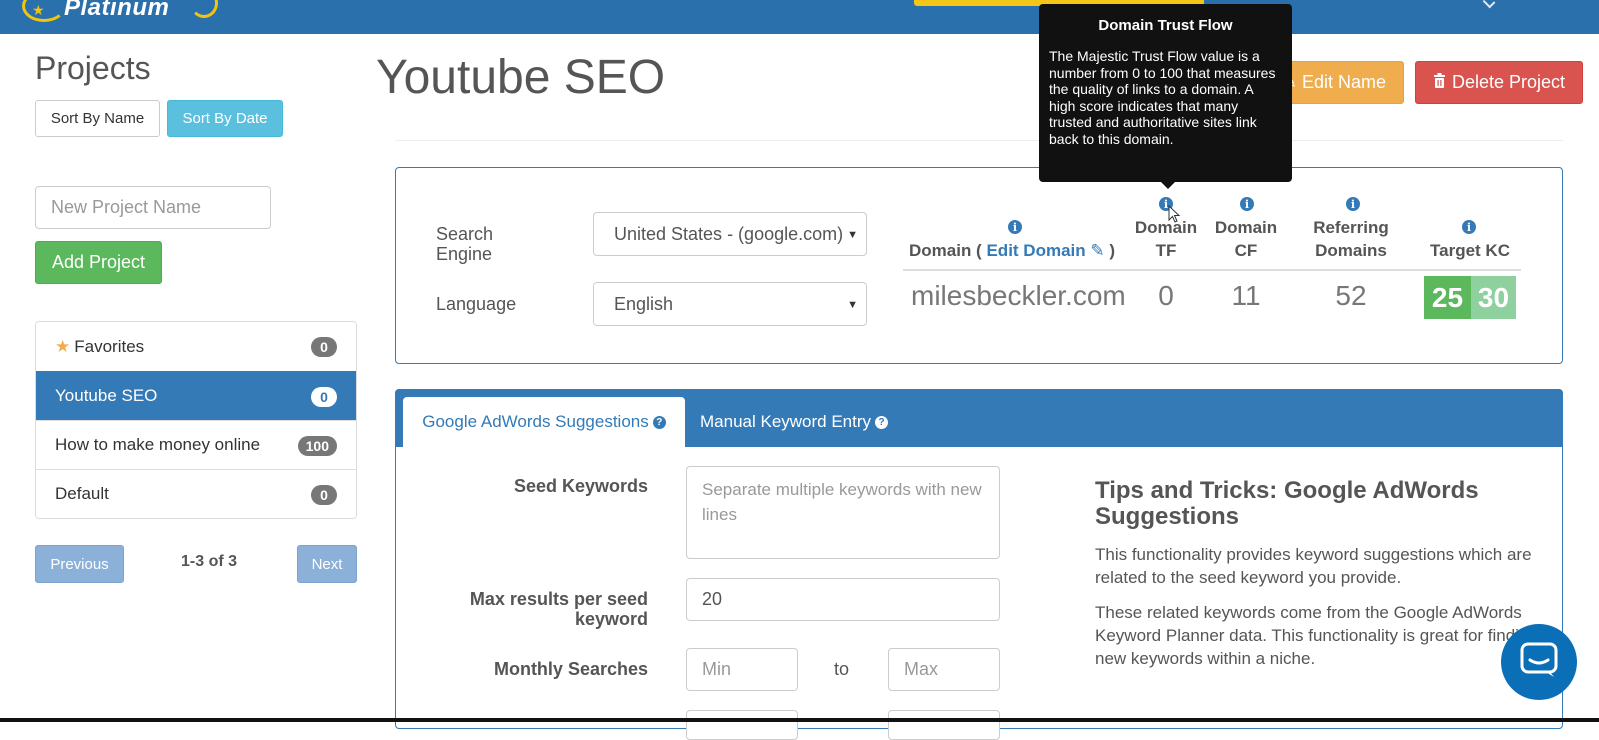 The image size is (1599, 740). What do you see at coordinates (1470, 250) in the screenshot?
I see `target-kc-header: Target KC` at bounding box center [1470, 250].